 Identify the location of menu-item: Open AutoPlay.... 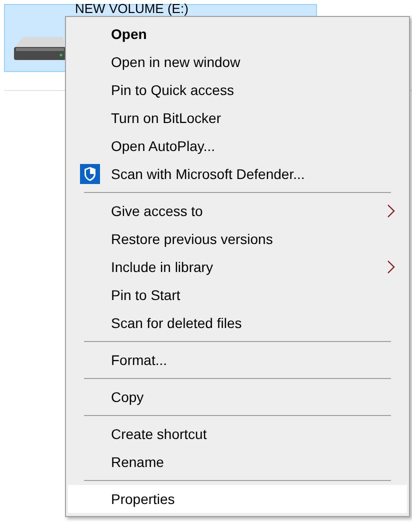
(237, 146).